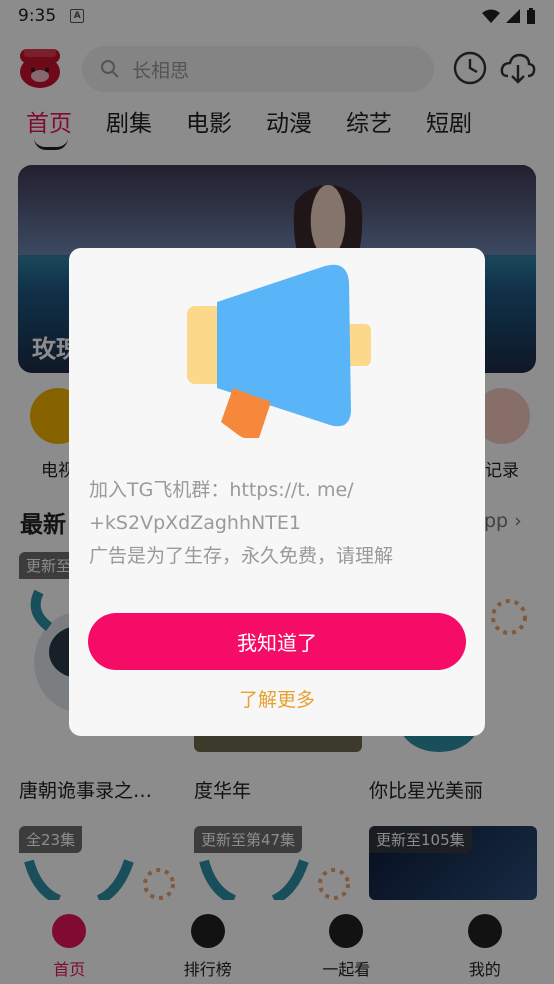  Describe the element at coordinates (277, 698) in the screenshot. I see `learn-more-link: 了解更多` at that location.